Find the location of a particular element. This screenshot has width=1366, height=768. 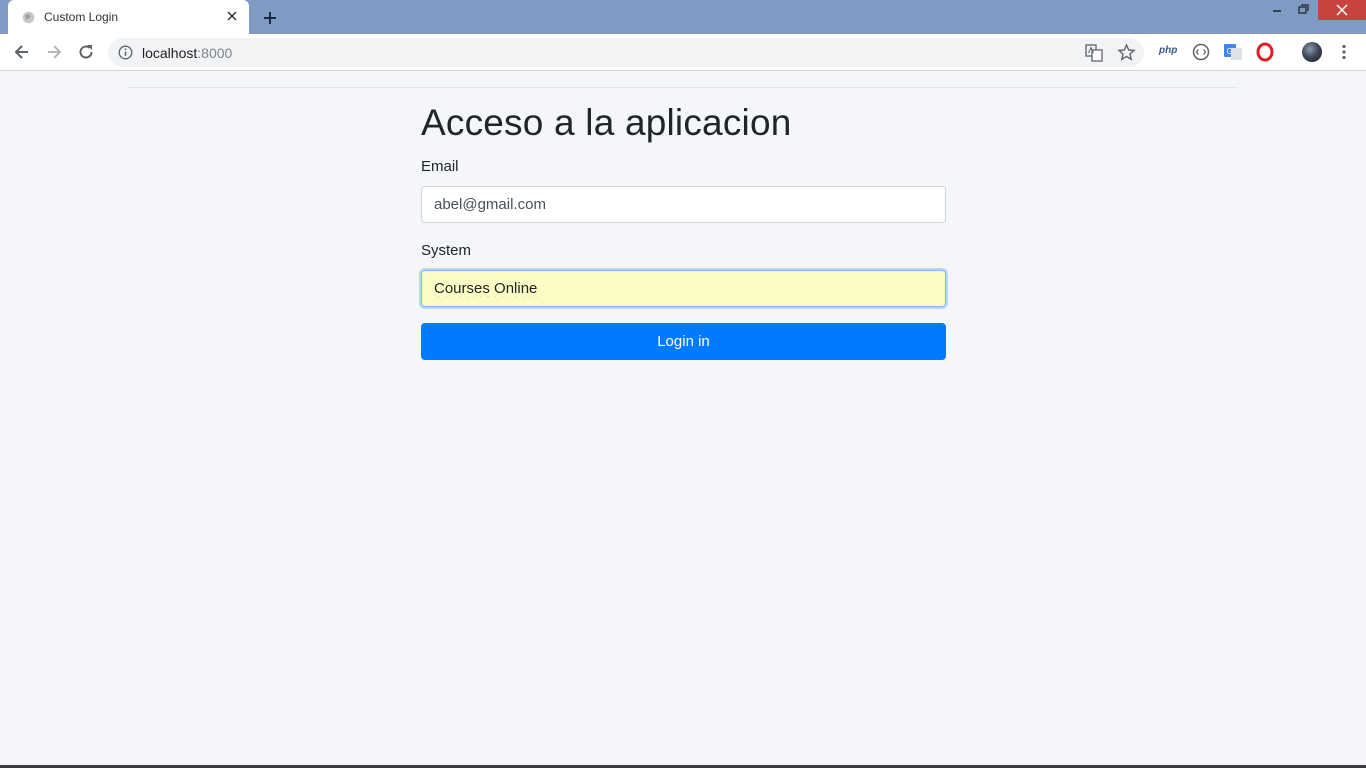

menu-kebab-icon is located at coordinates (1344, 52).